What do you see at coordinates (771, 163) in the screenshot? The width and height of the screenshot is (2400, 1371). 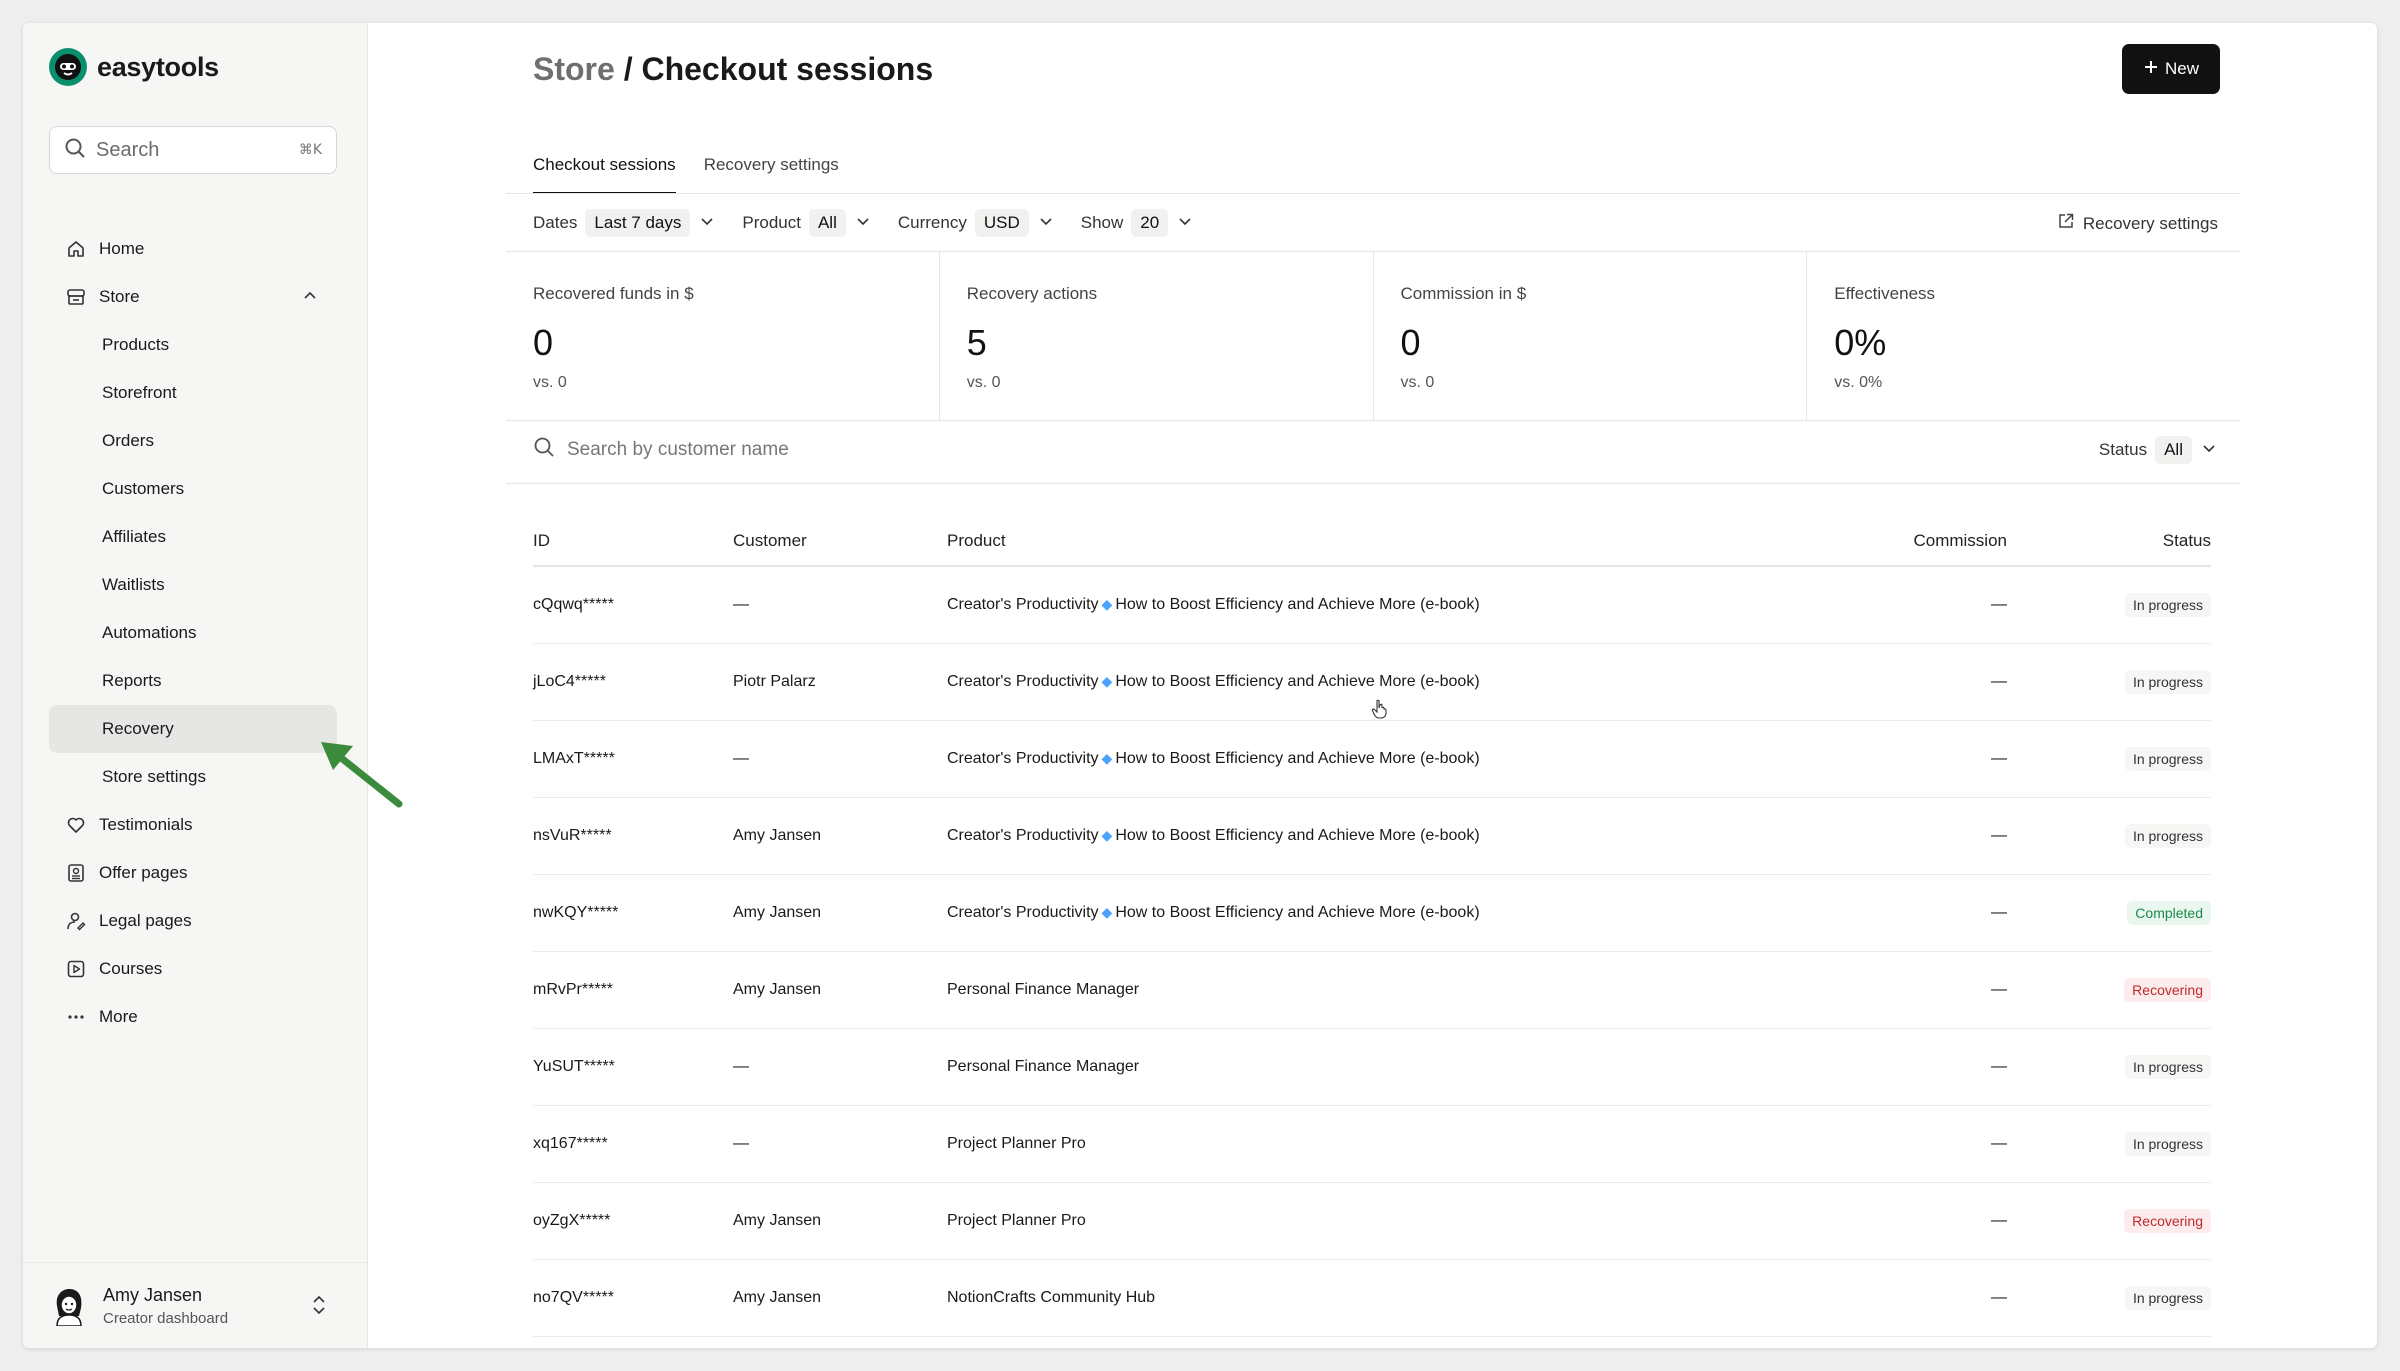 I see `tab-recovery-settings: Recovery settings` at bounding box center [771, 163].